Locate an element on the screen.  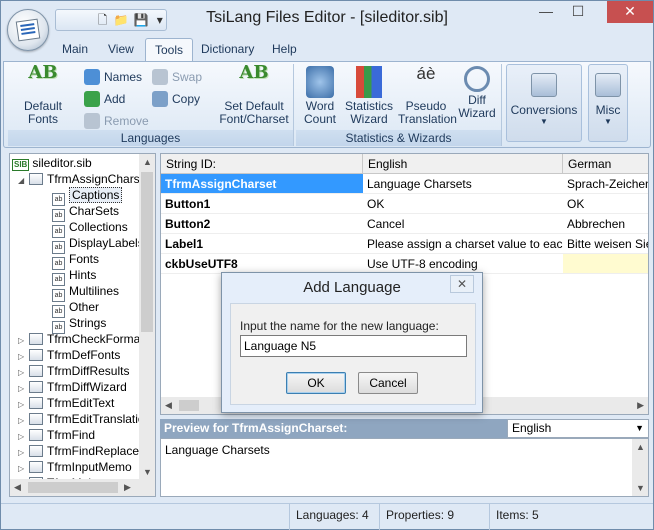
tree-item: ab Multilines is located at coordinates (85, 292).